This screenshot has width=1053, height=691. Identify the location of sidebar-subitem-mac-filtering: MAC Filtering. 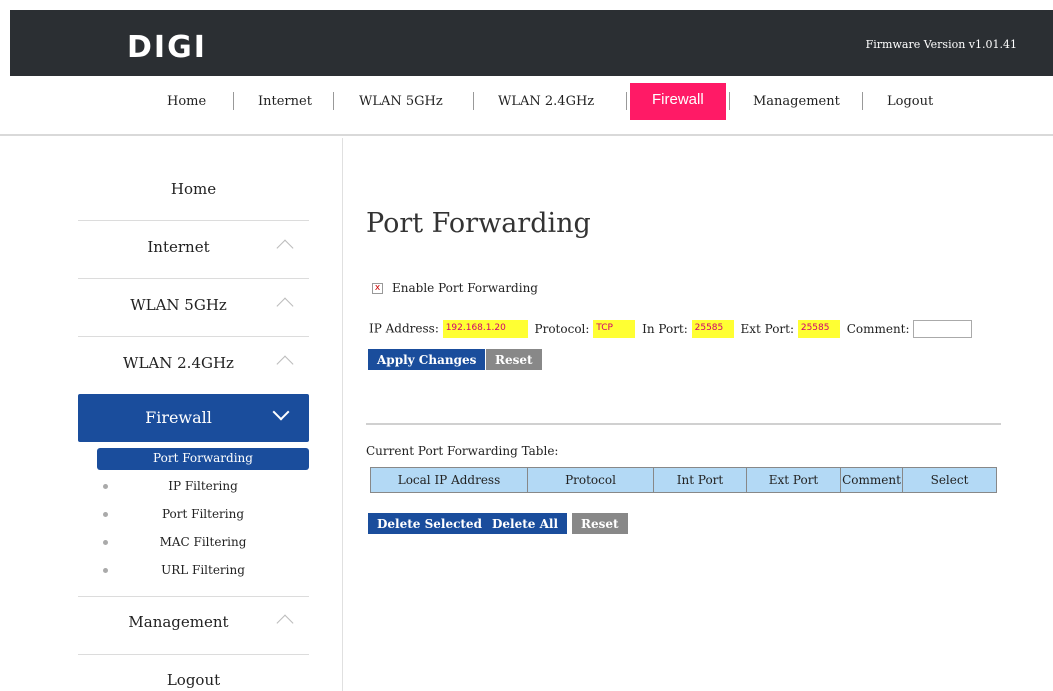
(203, 543).